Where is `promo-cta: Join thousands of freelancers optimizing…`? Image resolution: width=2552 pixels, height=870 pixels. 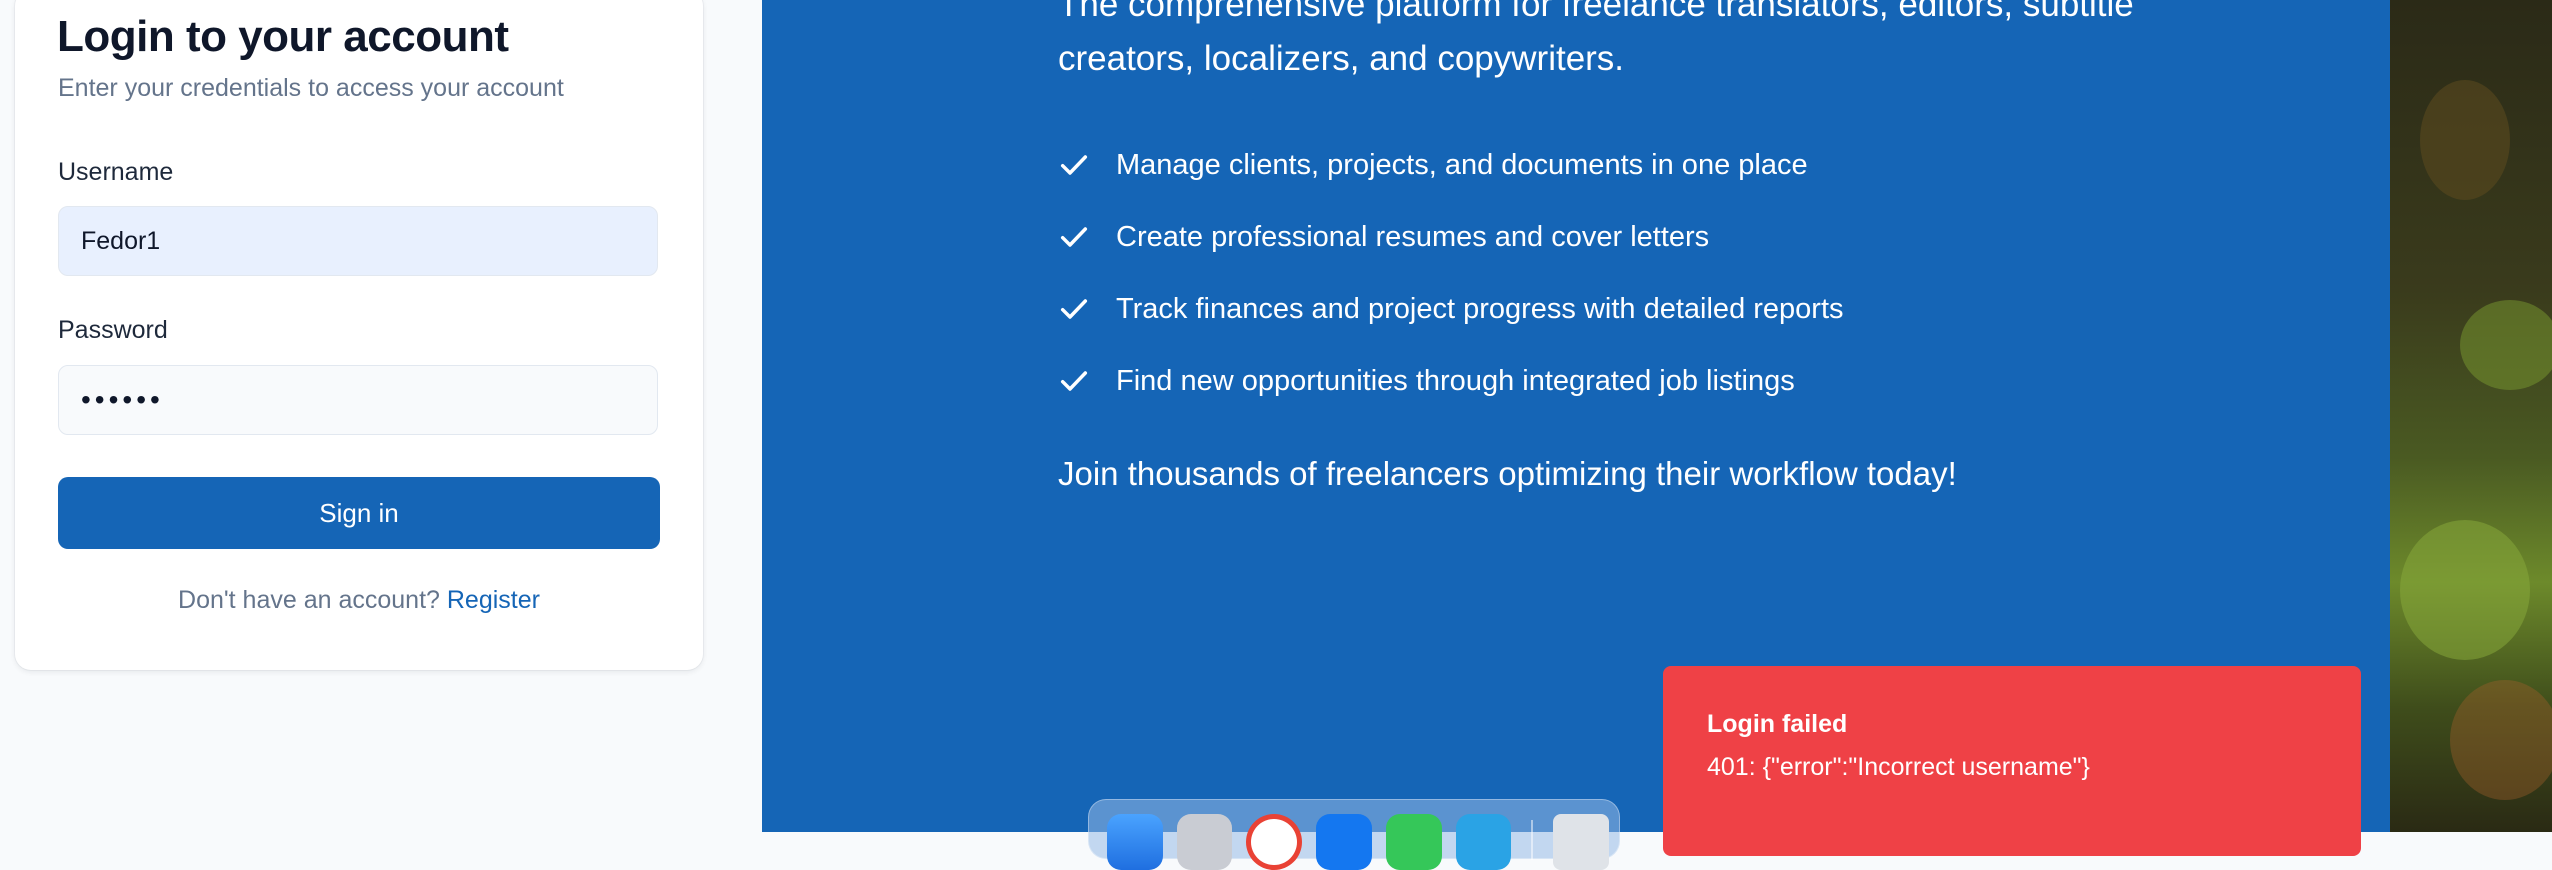
promo-cta: Join thousands of freelancers optimizing… is located at coordinates (1507, 473).